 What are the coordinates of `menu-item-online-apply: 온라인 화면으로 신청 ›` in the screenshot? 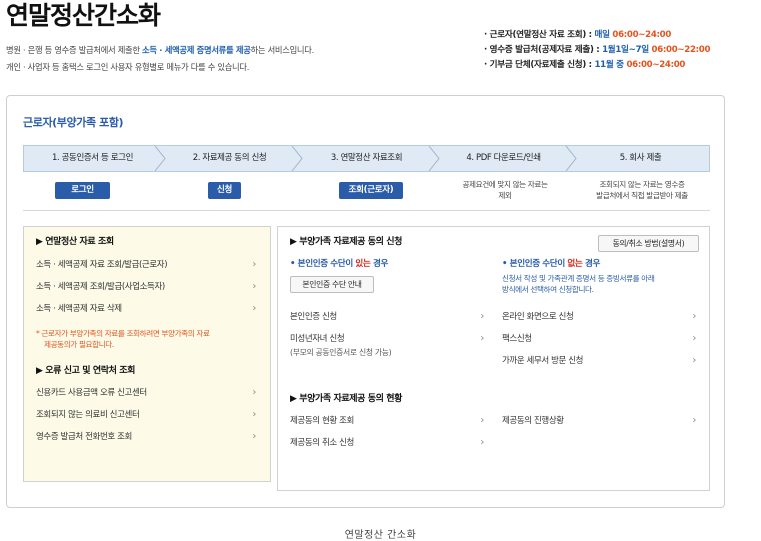 It's located at (600, 317).